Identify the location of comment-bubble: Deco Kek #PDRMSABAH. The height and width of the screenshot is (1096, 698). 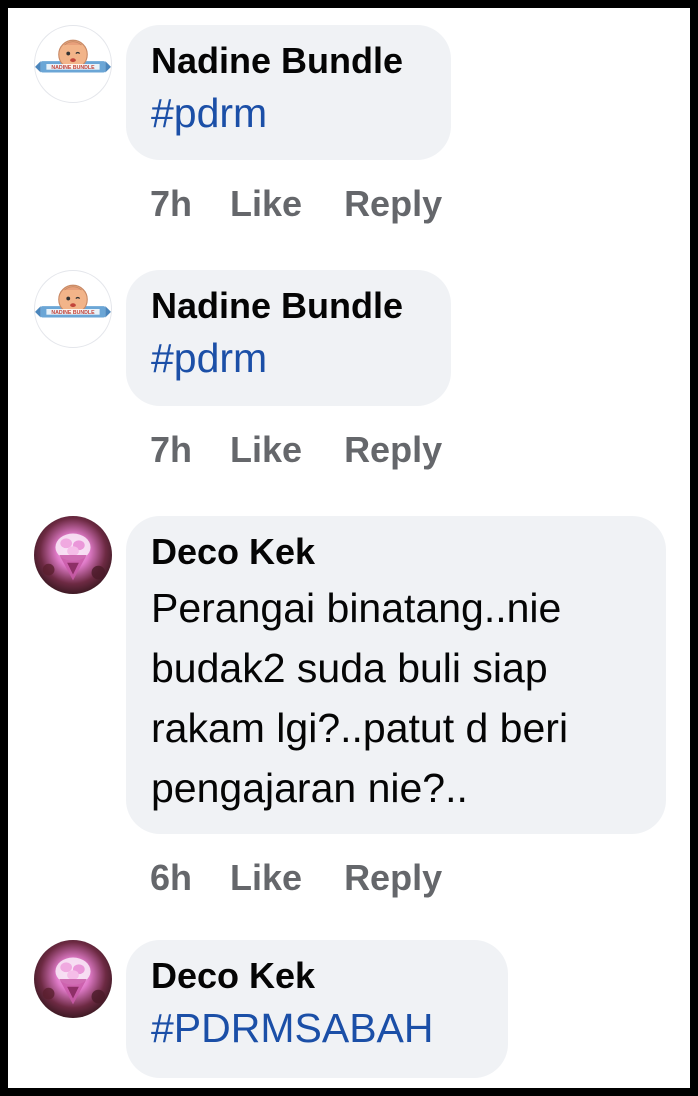
(317, 1009).